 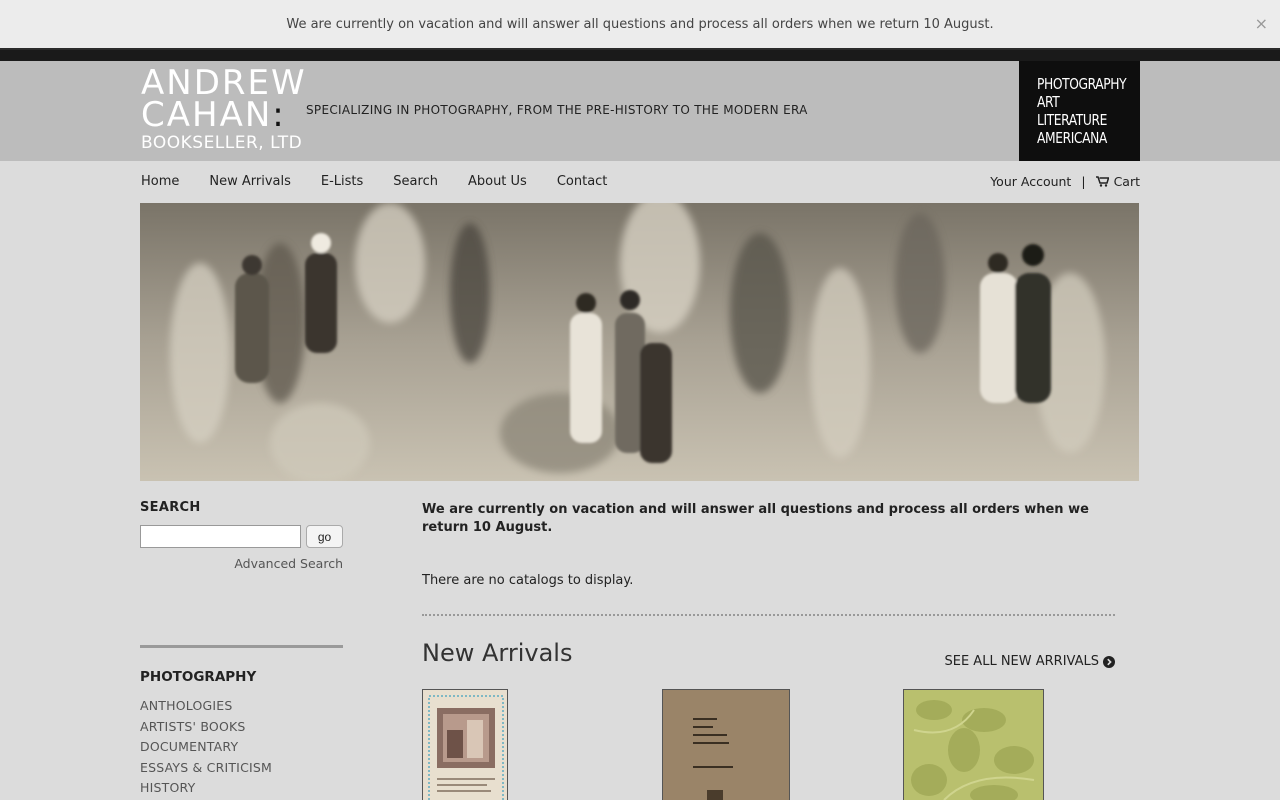 What do you see at coordinates (1126, 181) in the screenshot?
I see `cart-label: Cart` at bounding box center [1126, 181].